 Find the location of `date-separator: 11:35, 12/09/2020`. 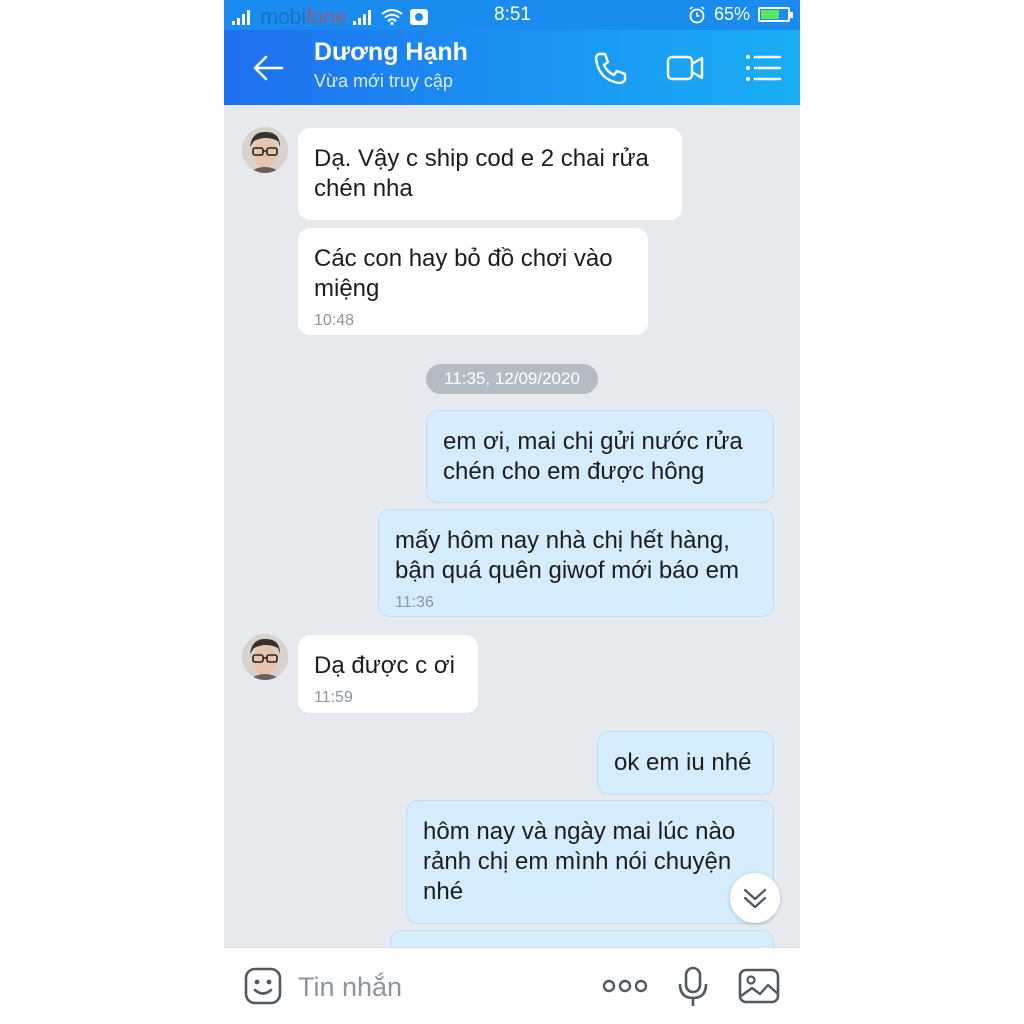

date-separator: 11:35, 12/09/2020 is located at coordinates (512, 379).